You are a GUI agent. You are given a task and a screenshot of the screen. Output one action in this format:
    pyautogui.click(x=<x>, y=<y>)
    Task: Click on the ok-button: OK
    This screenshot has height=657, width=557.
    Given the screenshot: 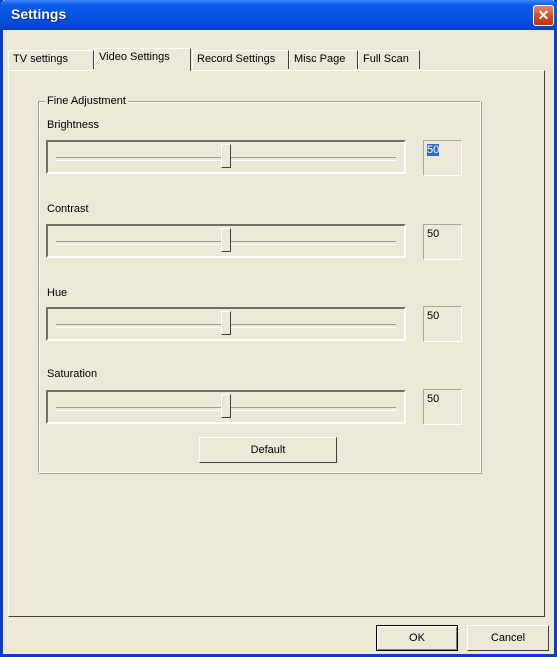 What is the action you would take?
    pyautogui.click(x=417, y=638)
    